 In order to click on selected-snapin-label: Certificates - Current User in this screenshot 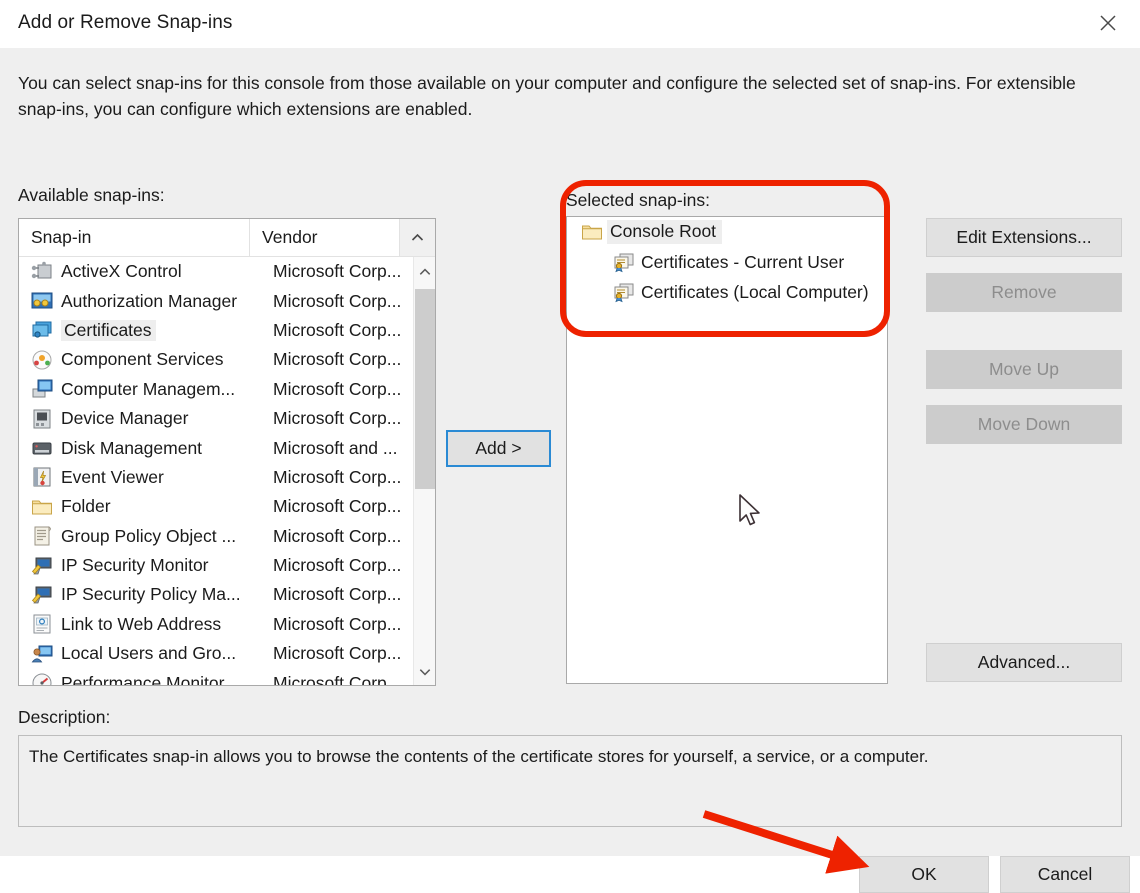, I will do `click(743, 261)`.